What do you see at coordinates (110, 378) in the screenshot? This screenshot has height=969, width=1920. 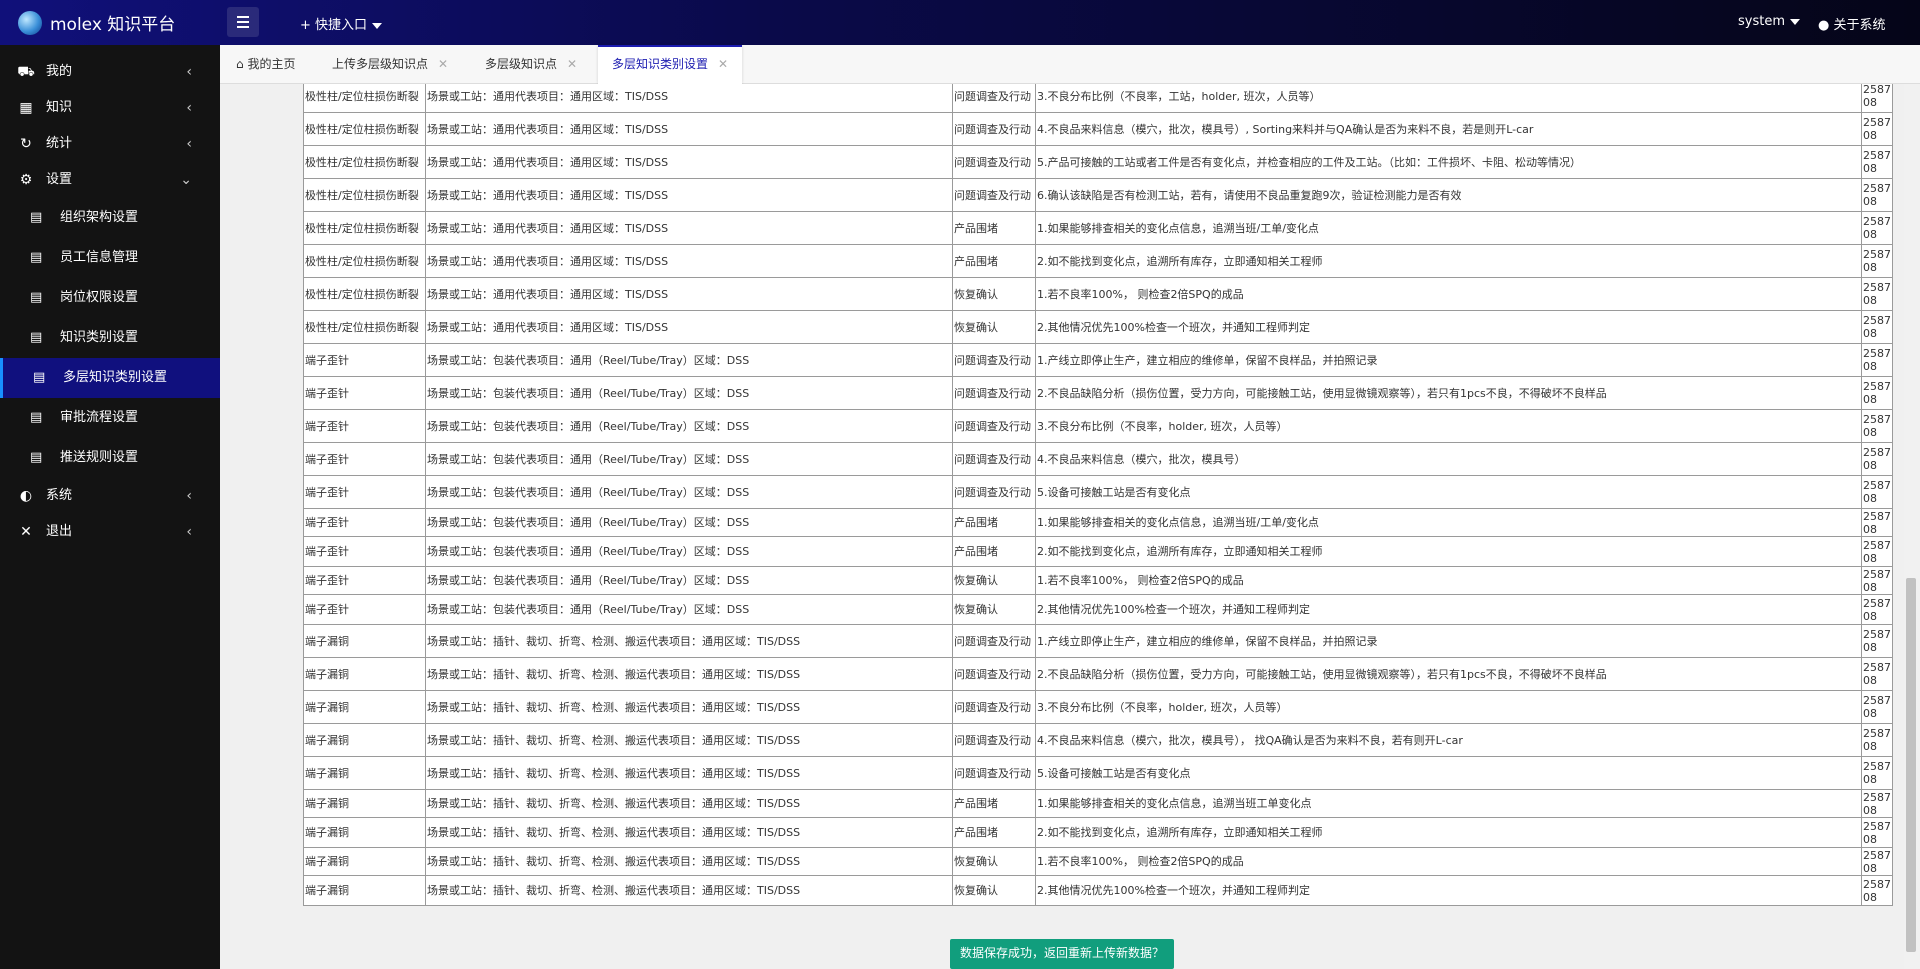 I see `sidebar-subitem-multilevel-category: ▤ 多层知识类别设置` at bounding box center [110, 378].